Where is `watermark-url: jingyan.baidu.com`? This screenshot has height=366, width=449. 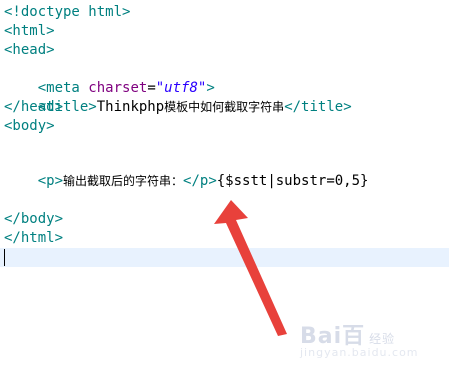
watermark-url: jingyan.baidu.com is located at coordinates (359, 352).